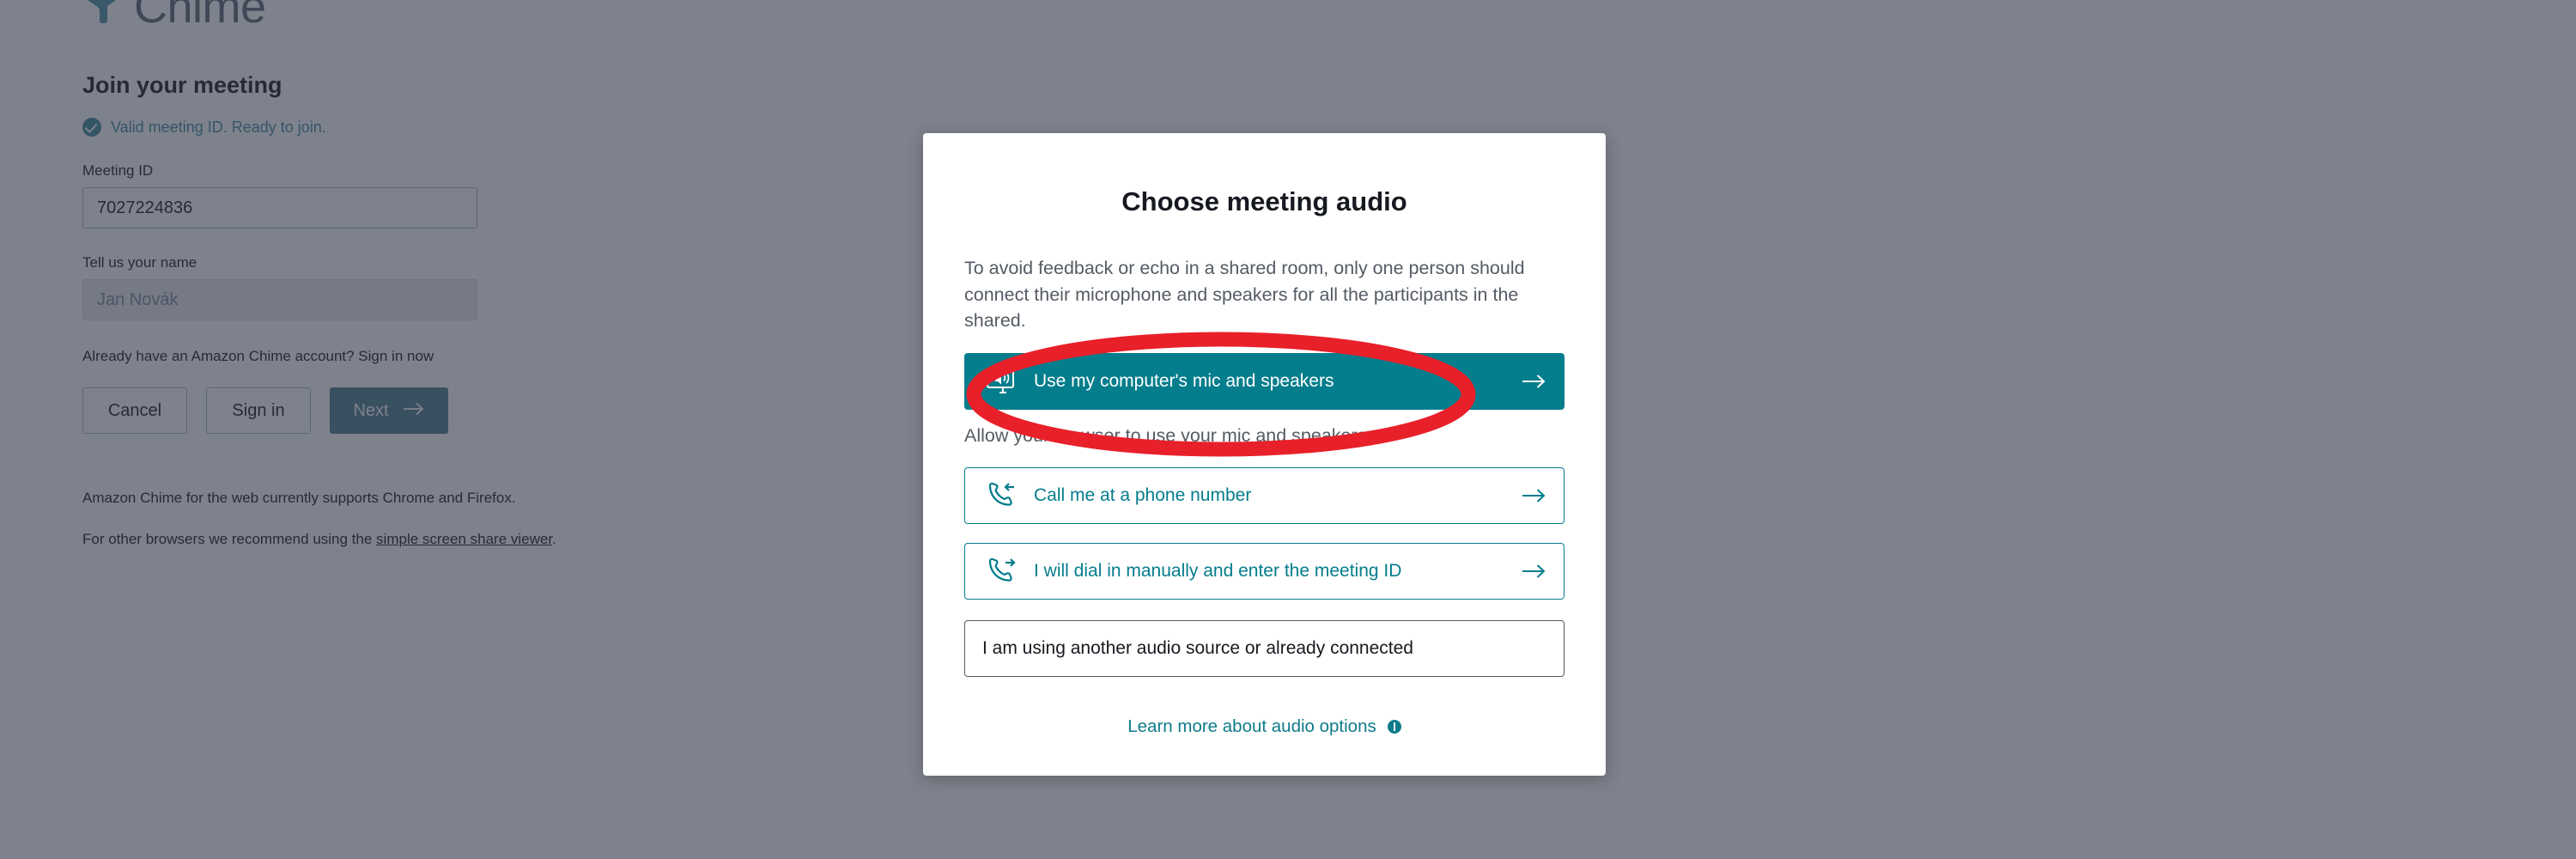  I want to click on call-me-button: Call me at a phone number, so click(1264, 495).